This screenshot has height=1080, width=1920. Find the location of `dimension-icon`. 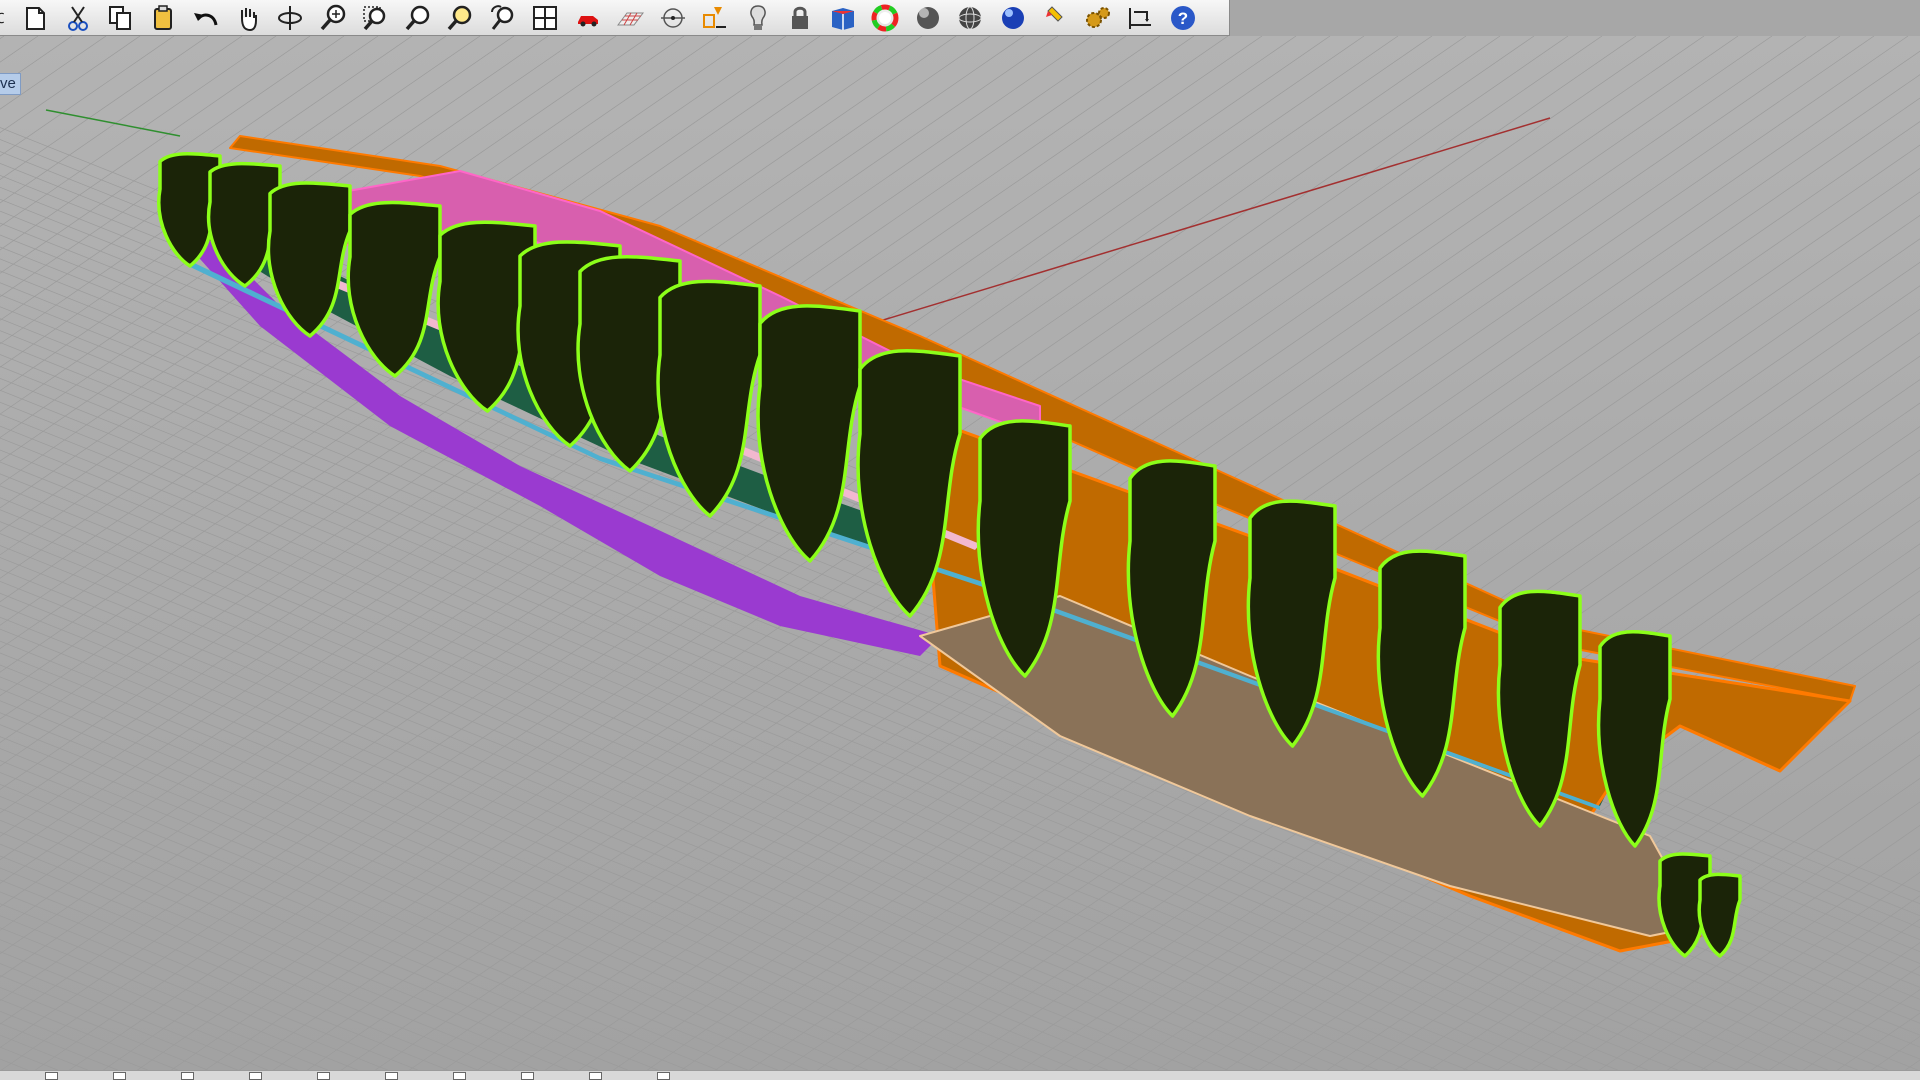

dimension-icon is located at coordinates (1140, 18).